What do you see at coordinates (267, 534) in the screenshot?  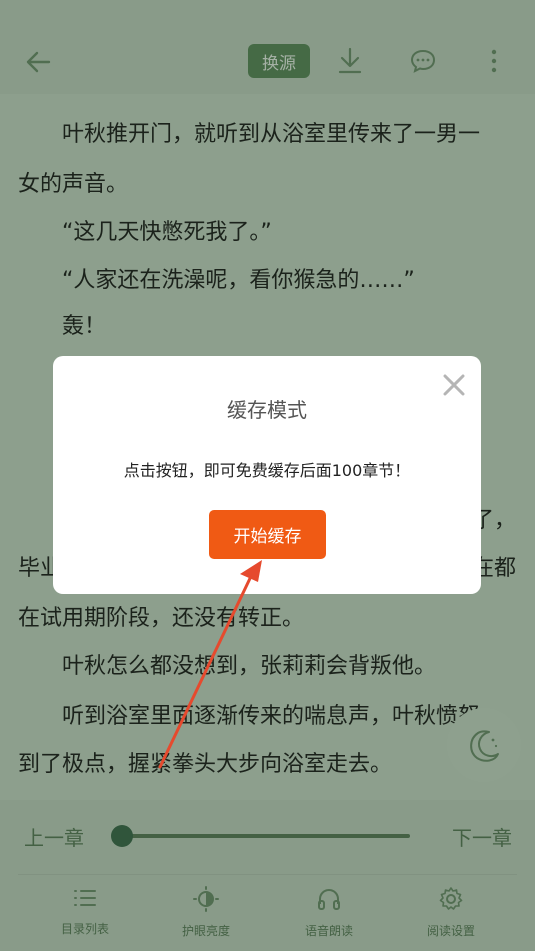 I see `start-cache-button: 开始缓存` at bounding box center [267, 534].